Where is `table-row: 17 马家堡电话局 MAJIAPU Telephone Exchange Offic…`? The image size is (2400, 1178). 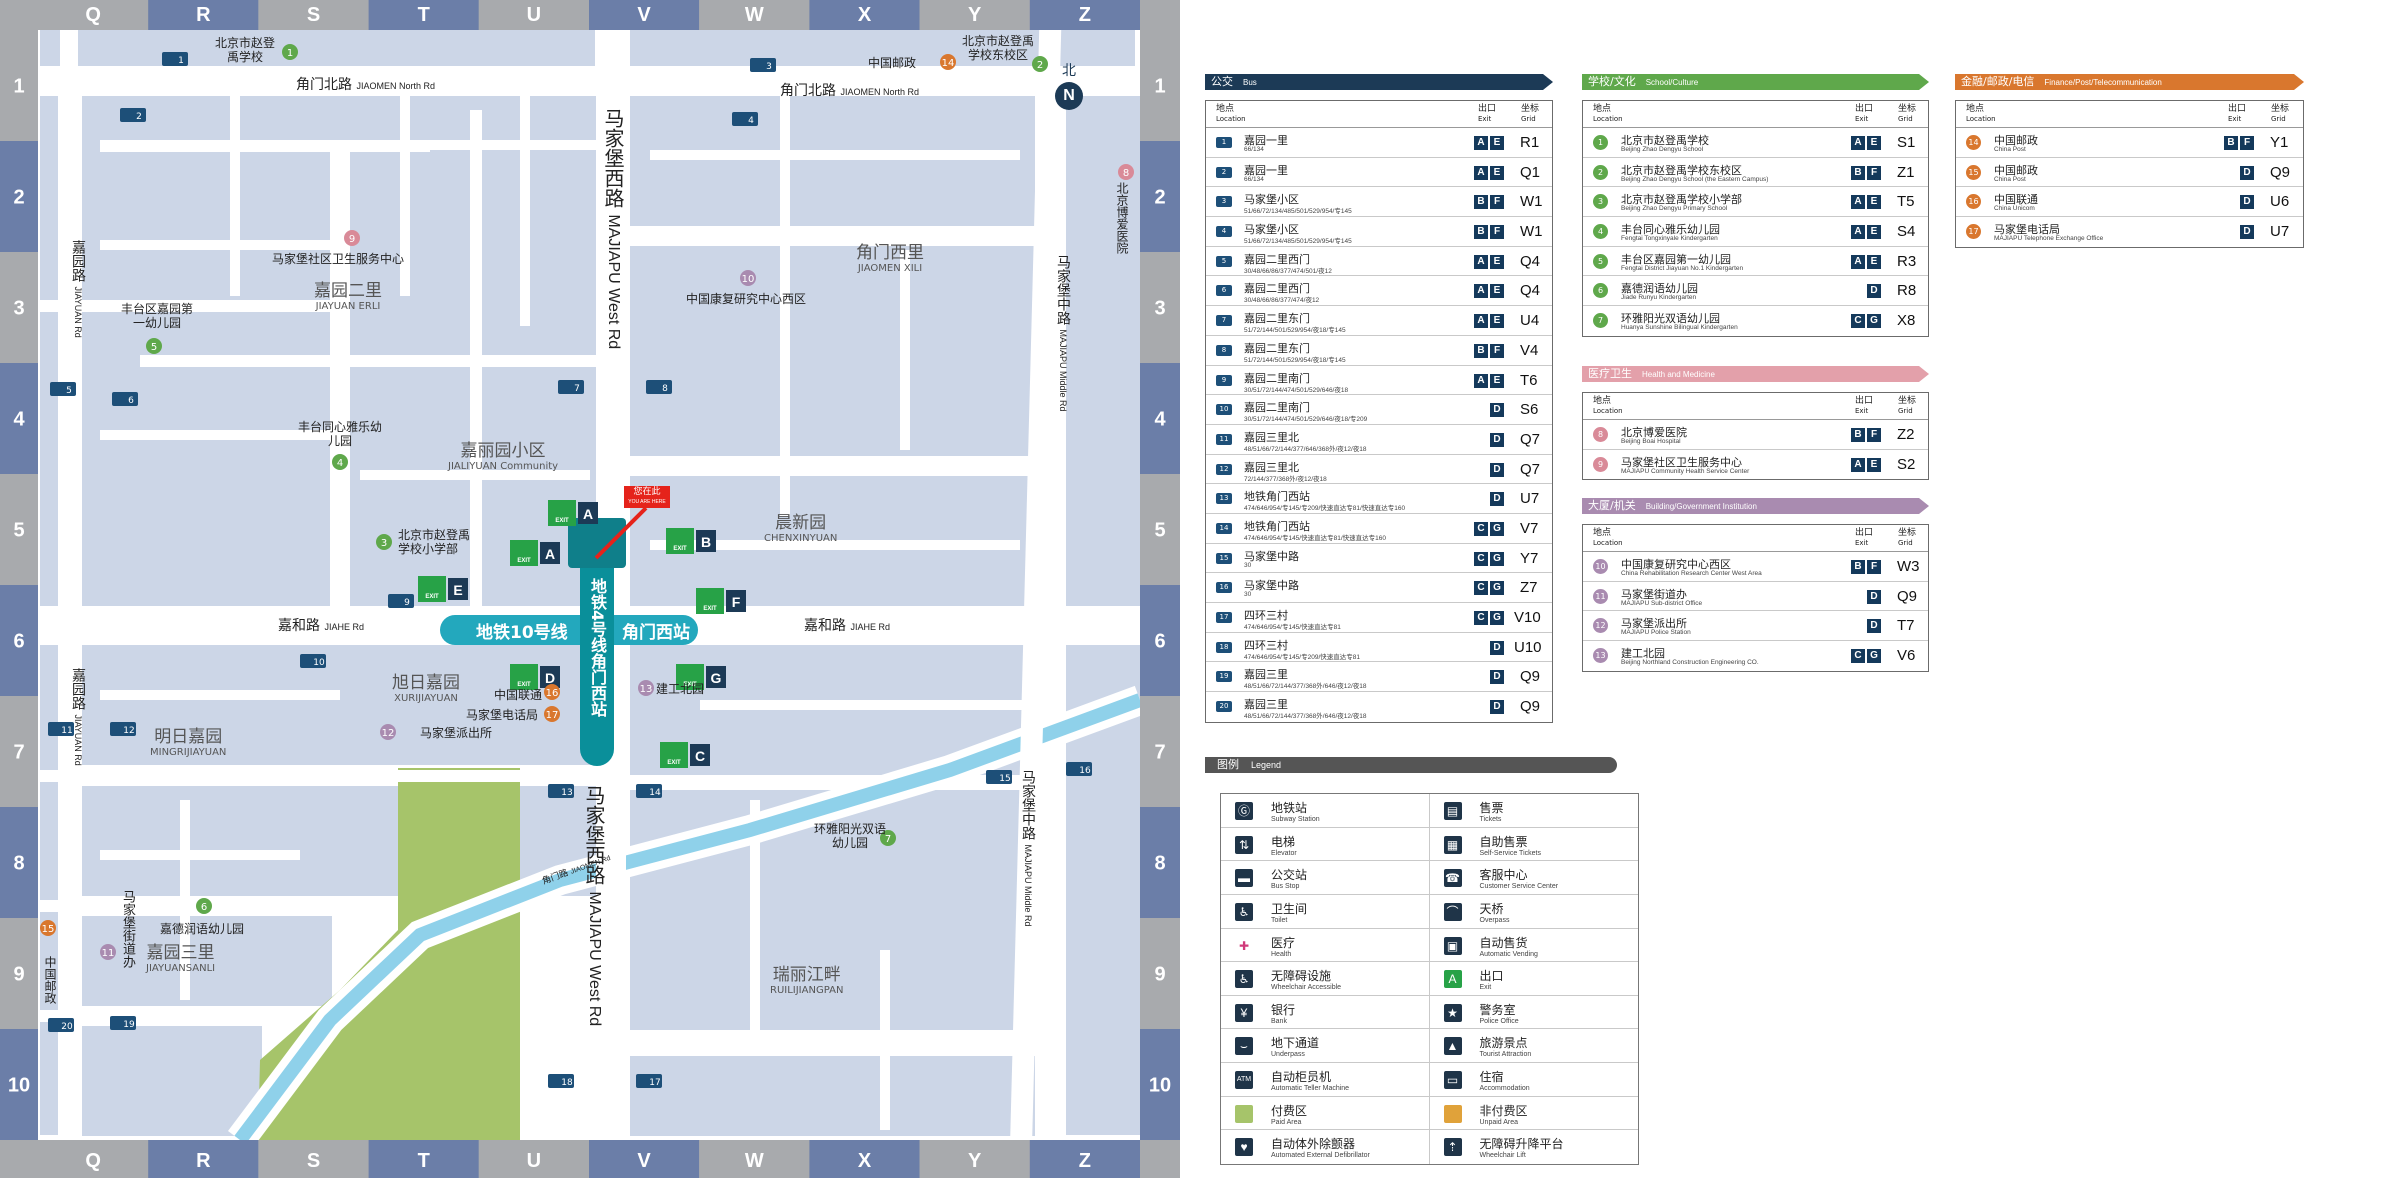
table-row: 17 马家堡电话局 MAJIAPU Telephone Exchange Offic… is located at coordinates (2129, 232).